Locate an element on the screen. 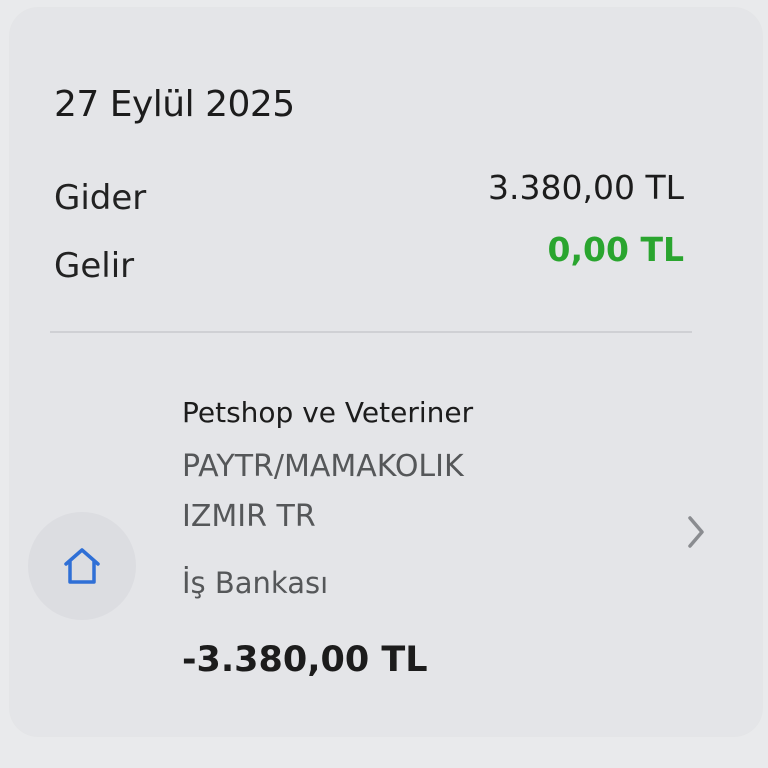 The image size is (768, 768). expense-value: 3.380,00 TL is located at coordinates (586, 187).